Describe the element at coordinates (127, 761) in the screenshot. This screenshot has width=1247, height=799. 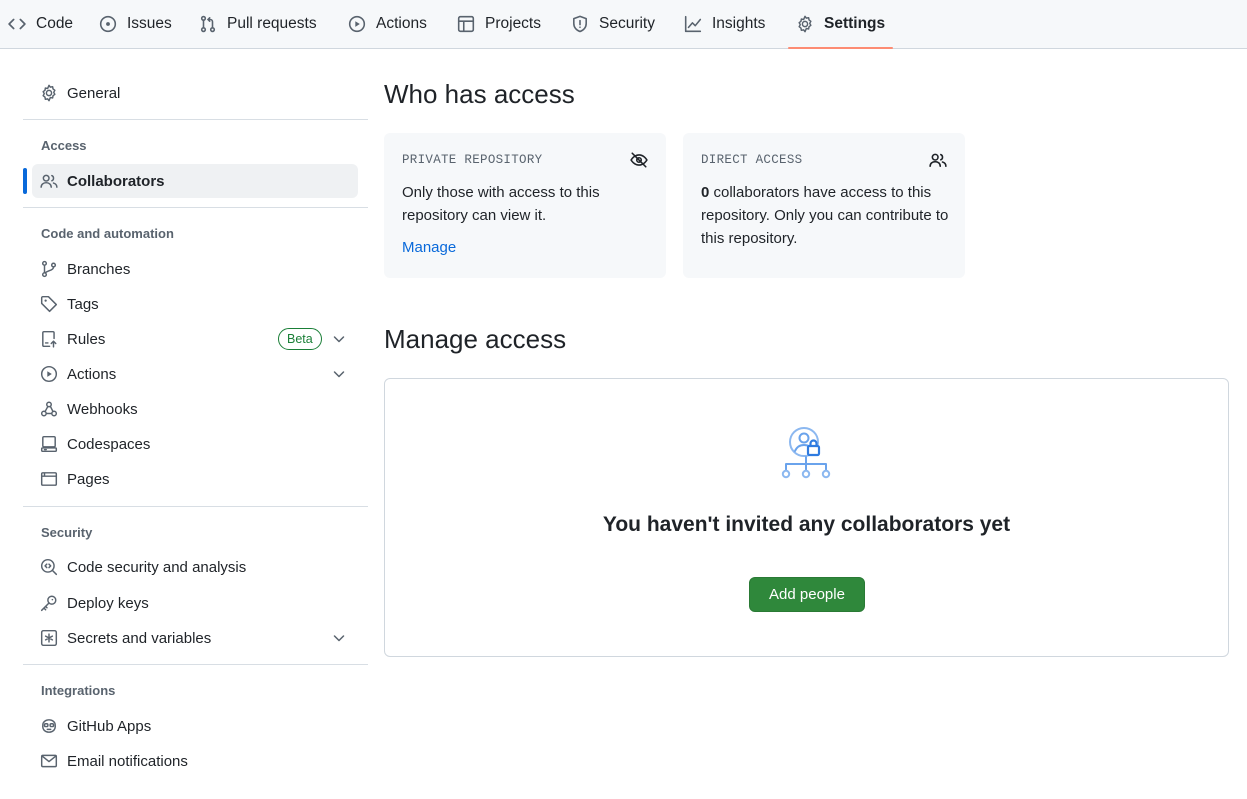
I see `sidebar-item-label: Email notifications` at that location.